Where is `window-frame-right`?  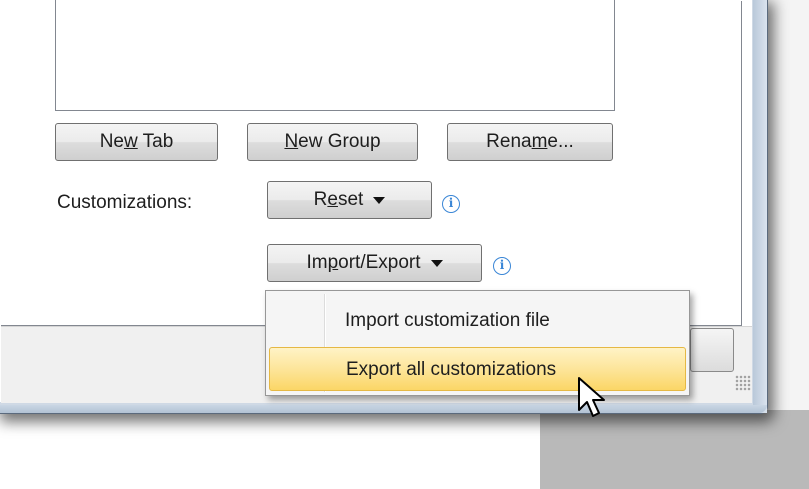
window-frame-right is located at coordinates (760, 206).